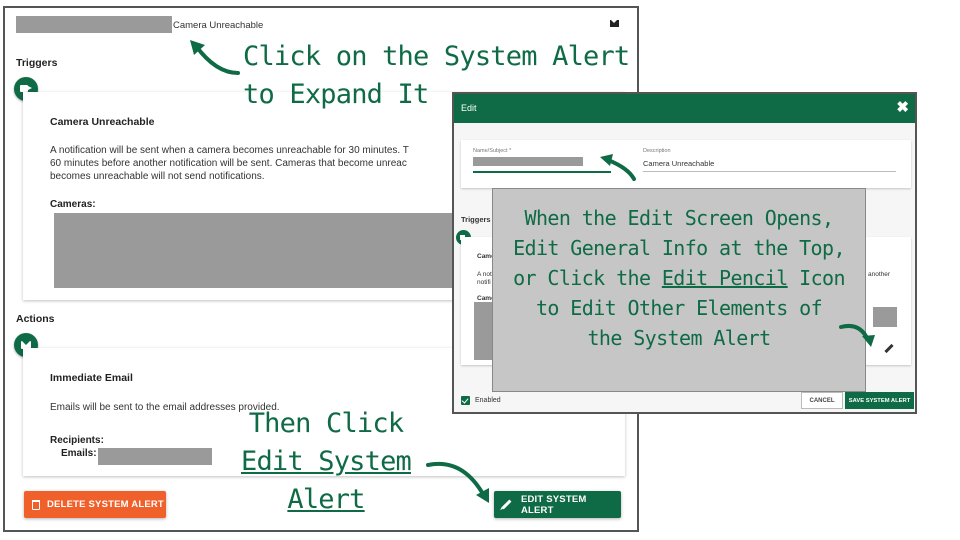 The height and width of the screenshot is (540, 960). What do you see at coordinates (79, 453) in the screenshot?
I see `emails-label: Emails:` at bounding box center [79, 453].